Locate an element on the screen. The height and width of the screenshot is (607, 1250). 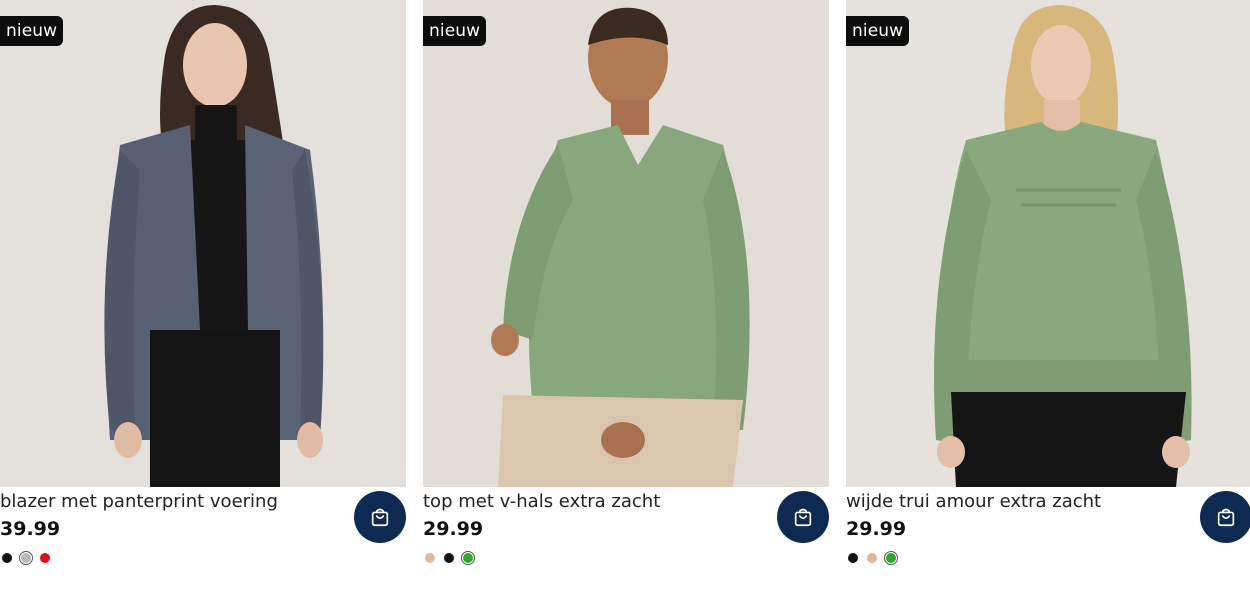
color-swatch-grey is located at coordinates (26, 558).